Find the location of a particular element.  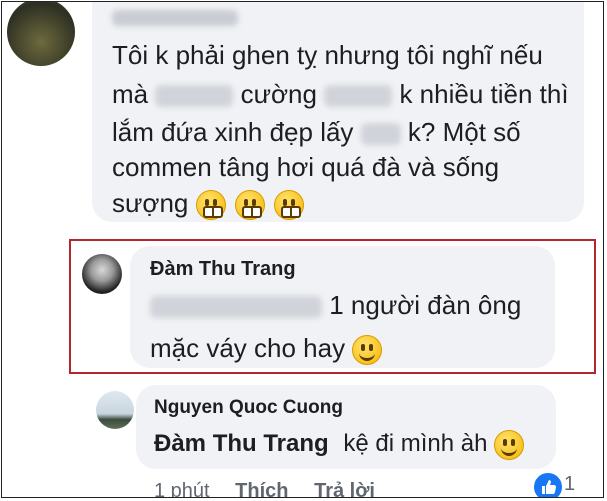

comment-1-line-2: mà cường k nhiều tiền thì is located at coordinates (340, 94).